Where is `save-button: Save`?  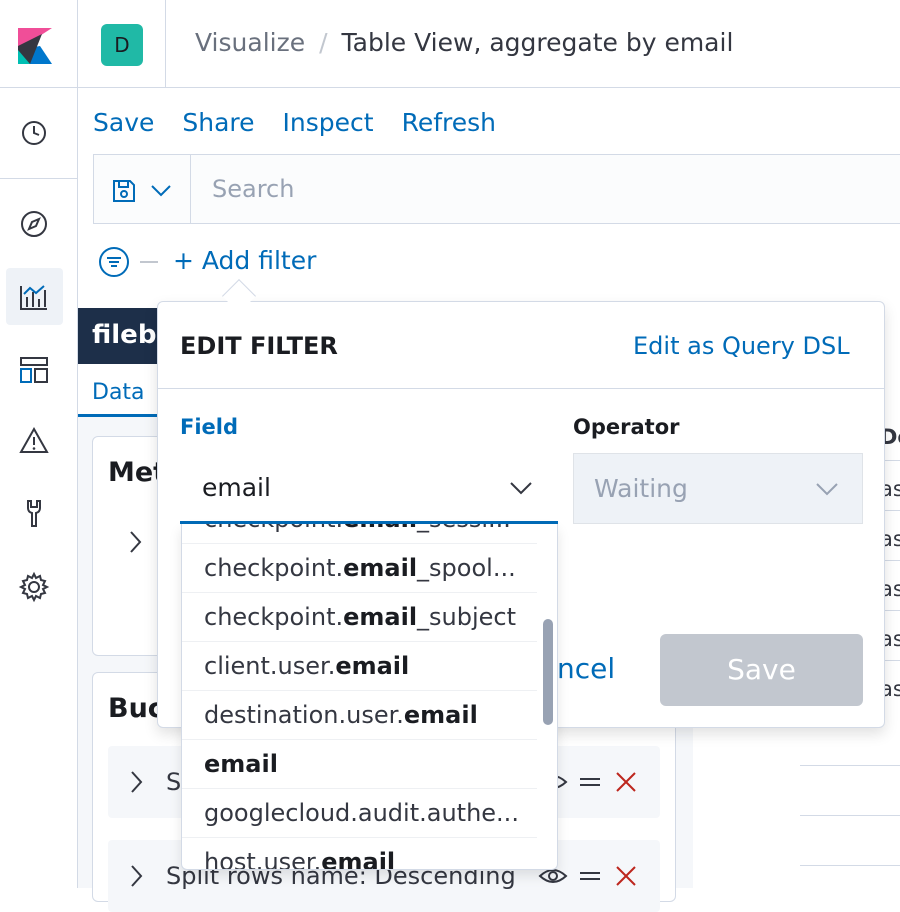
save-button: Save is located at coordinates (761, 670).